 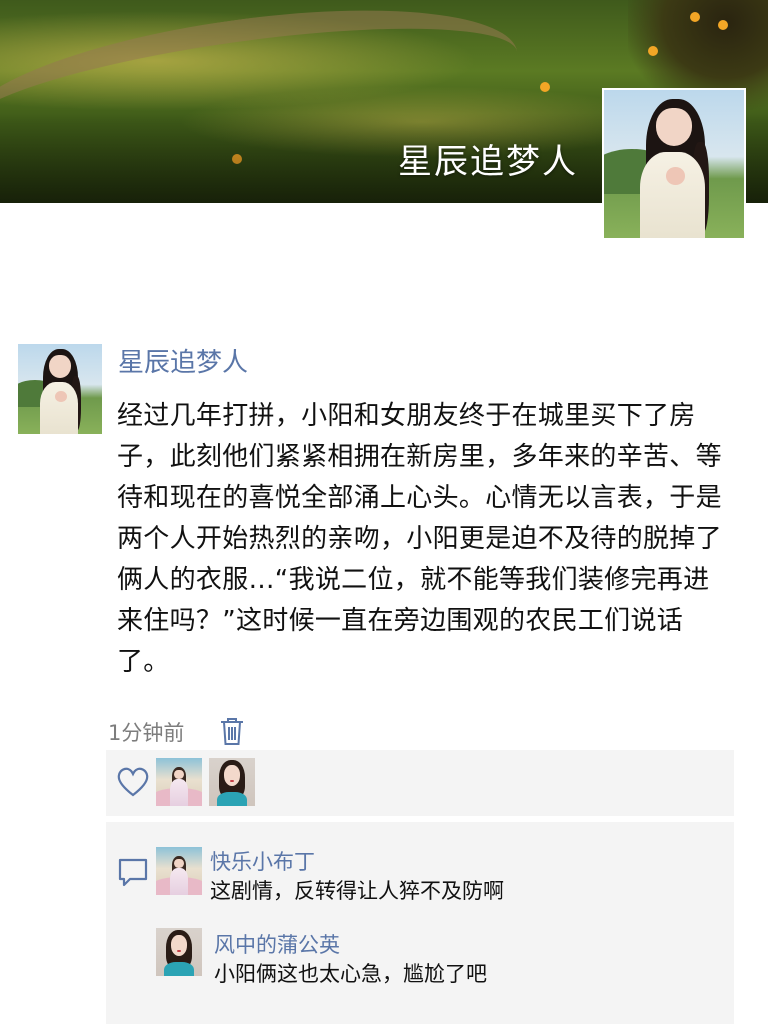 What do you see at coordinates (357, 891) in the screenshot?
I see `comment-text: 这剧情，反转得让人猝不及防啊` at bounding box center [357, 891].